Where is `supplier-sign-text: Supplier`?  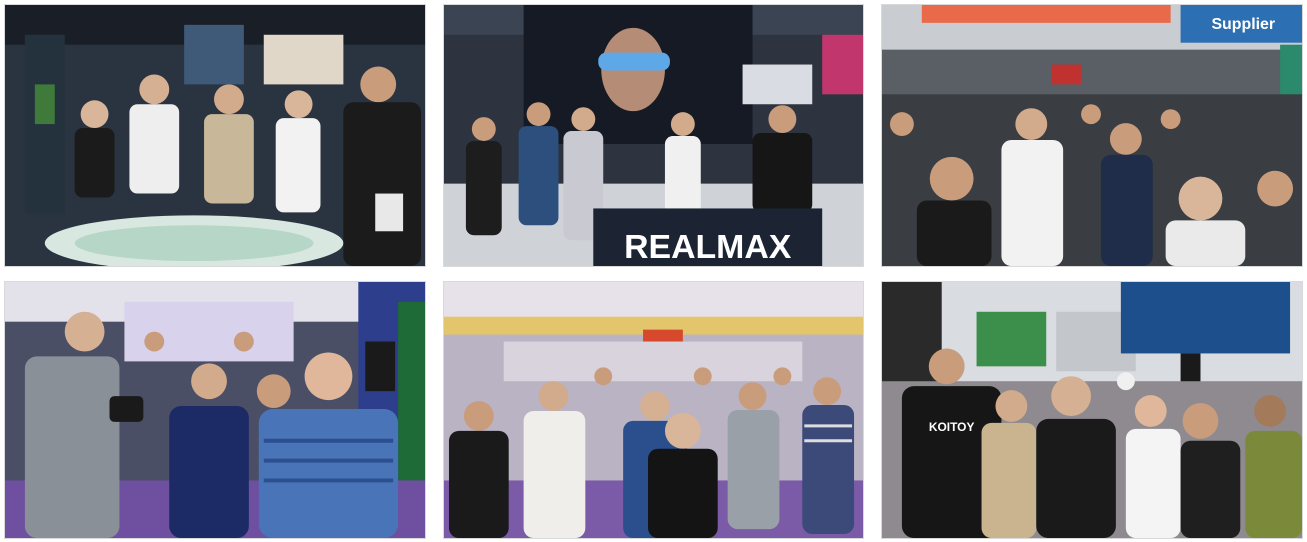
supplier-sign-text: Supplier is located at coordinates (1243, 24).